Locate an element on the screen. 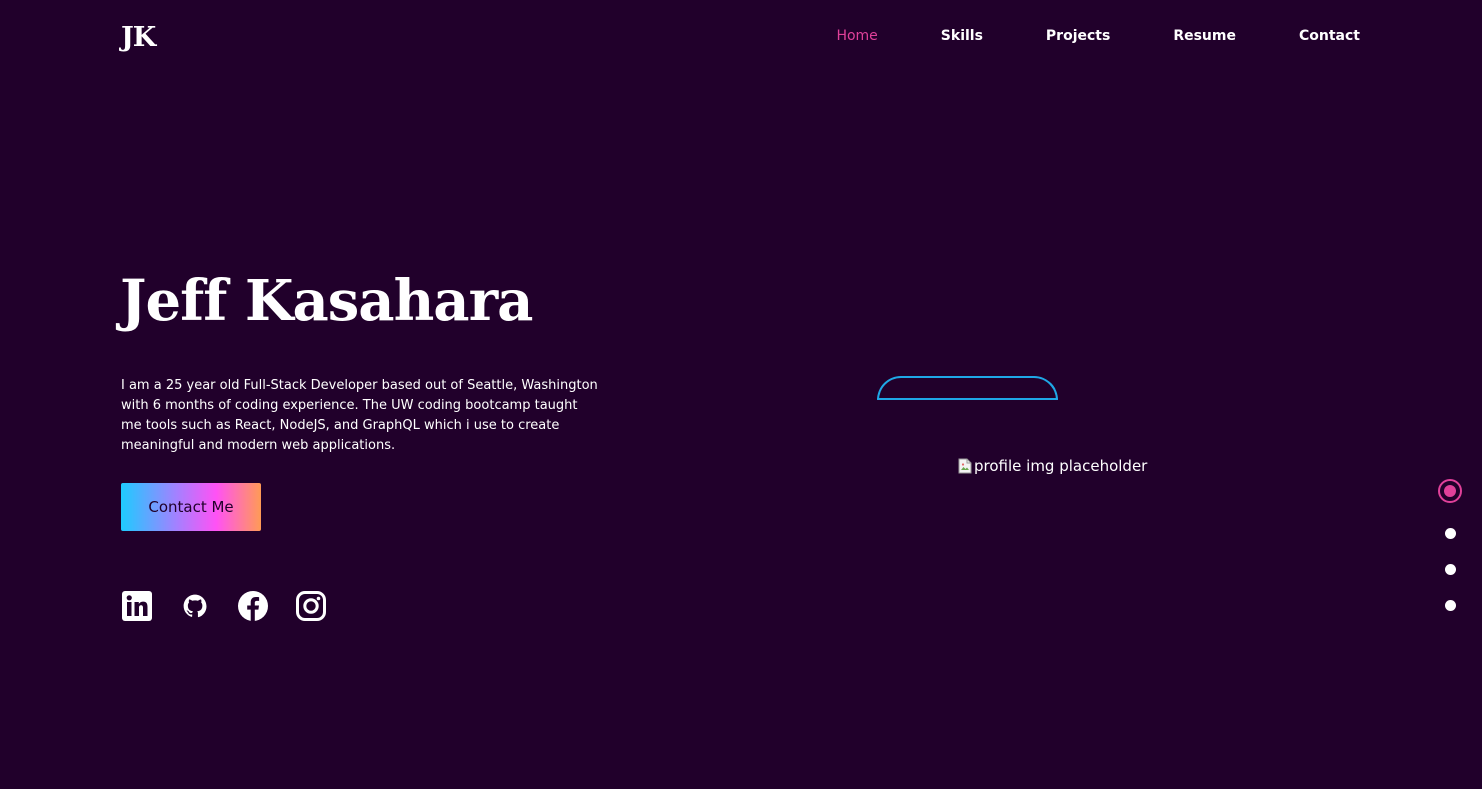 This screenshot has height=789, width=1482. instagram-icon is located at coordinates (311, 606).